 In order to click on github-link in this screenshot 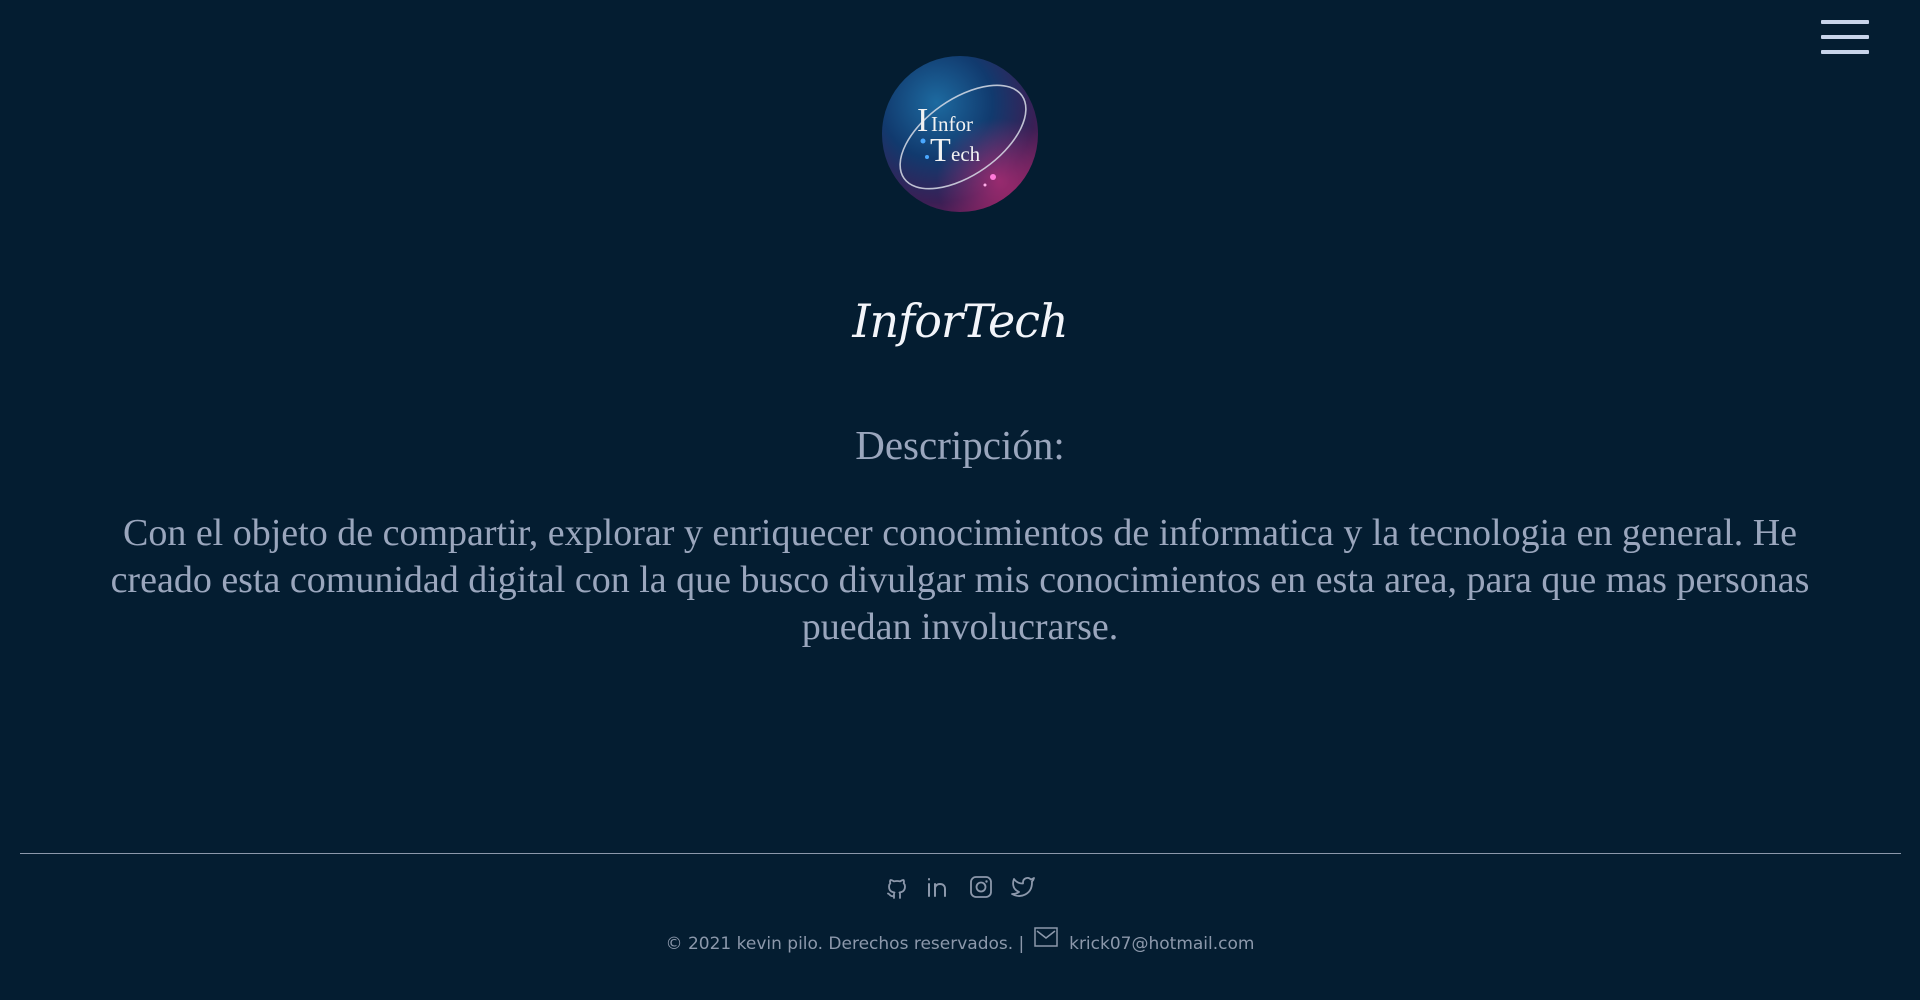, I will do `click(897, 887)`.